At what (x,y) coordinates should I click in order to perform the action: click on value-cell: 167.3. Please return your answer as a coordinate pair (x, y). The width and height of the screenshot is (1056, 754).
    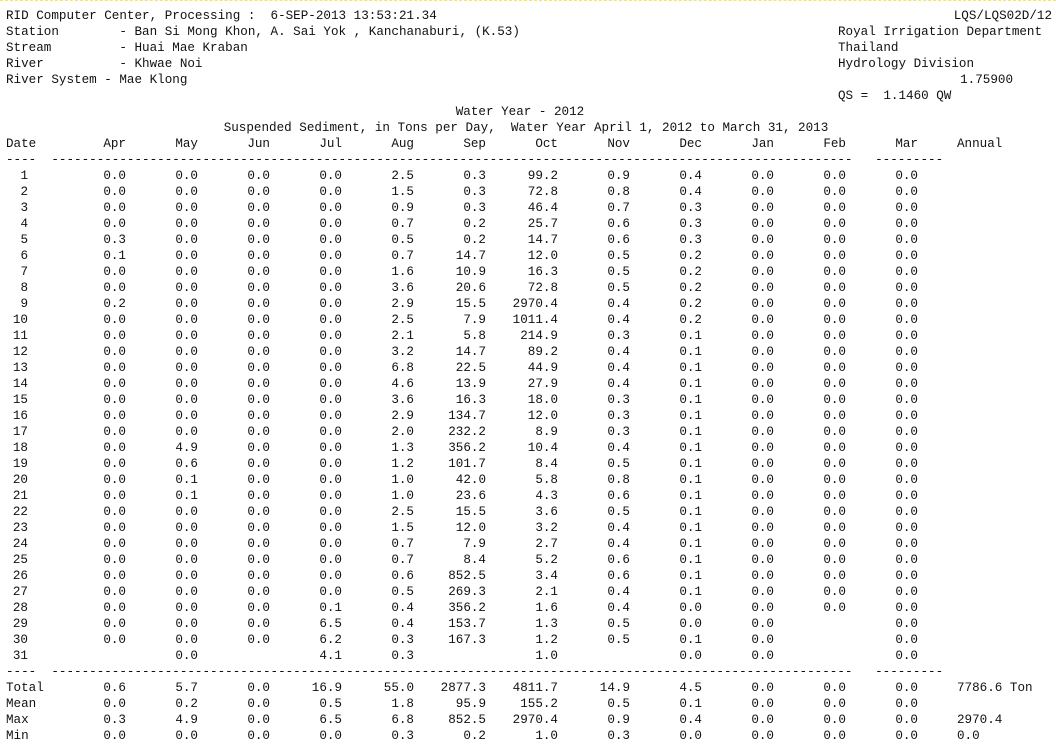
    Looking at the image, I should click on (467, 640).